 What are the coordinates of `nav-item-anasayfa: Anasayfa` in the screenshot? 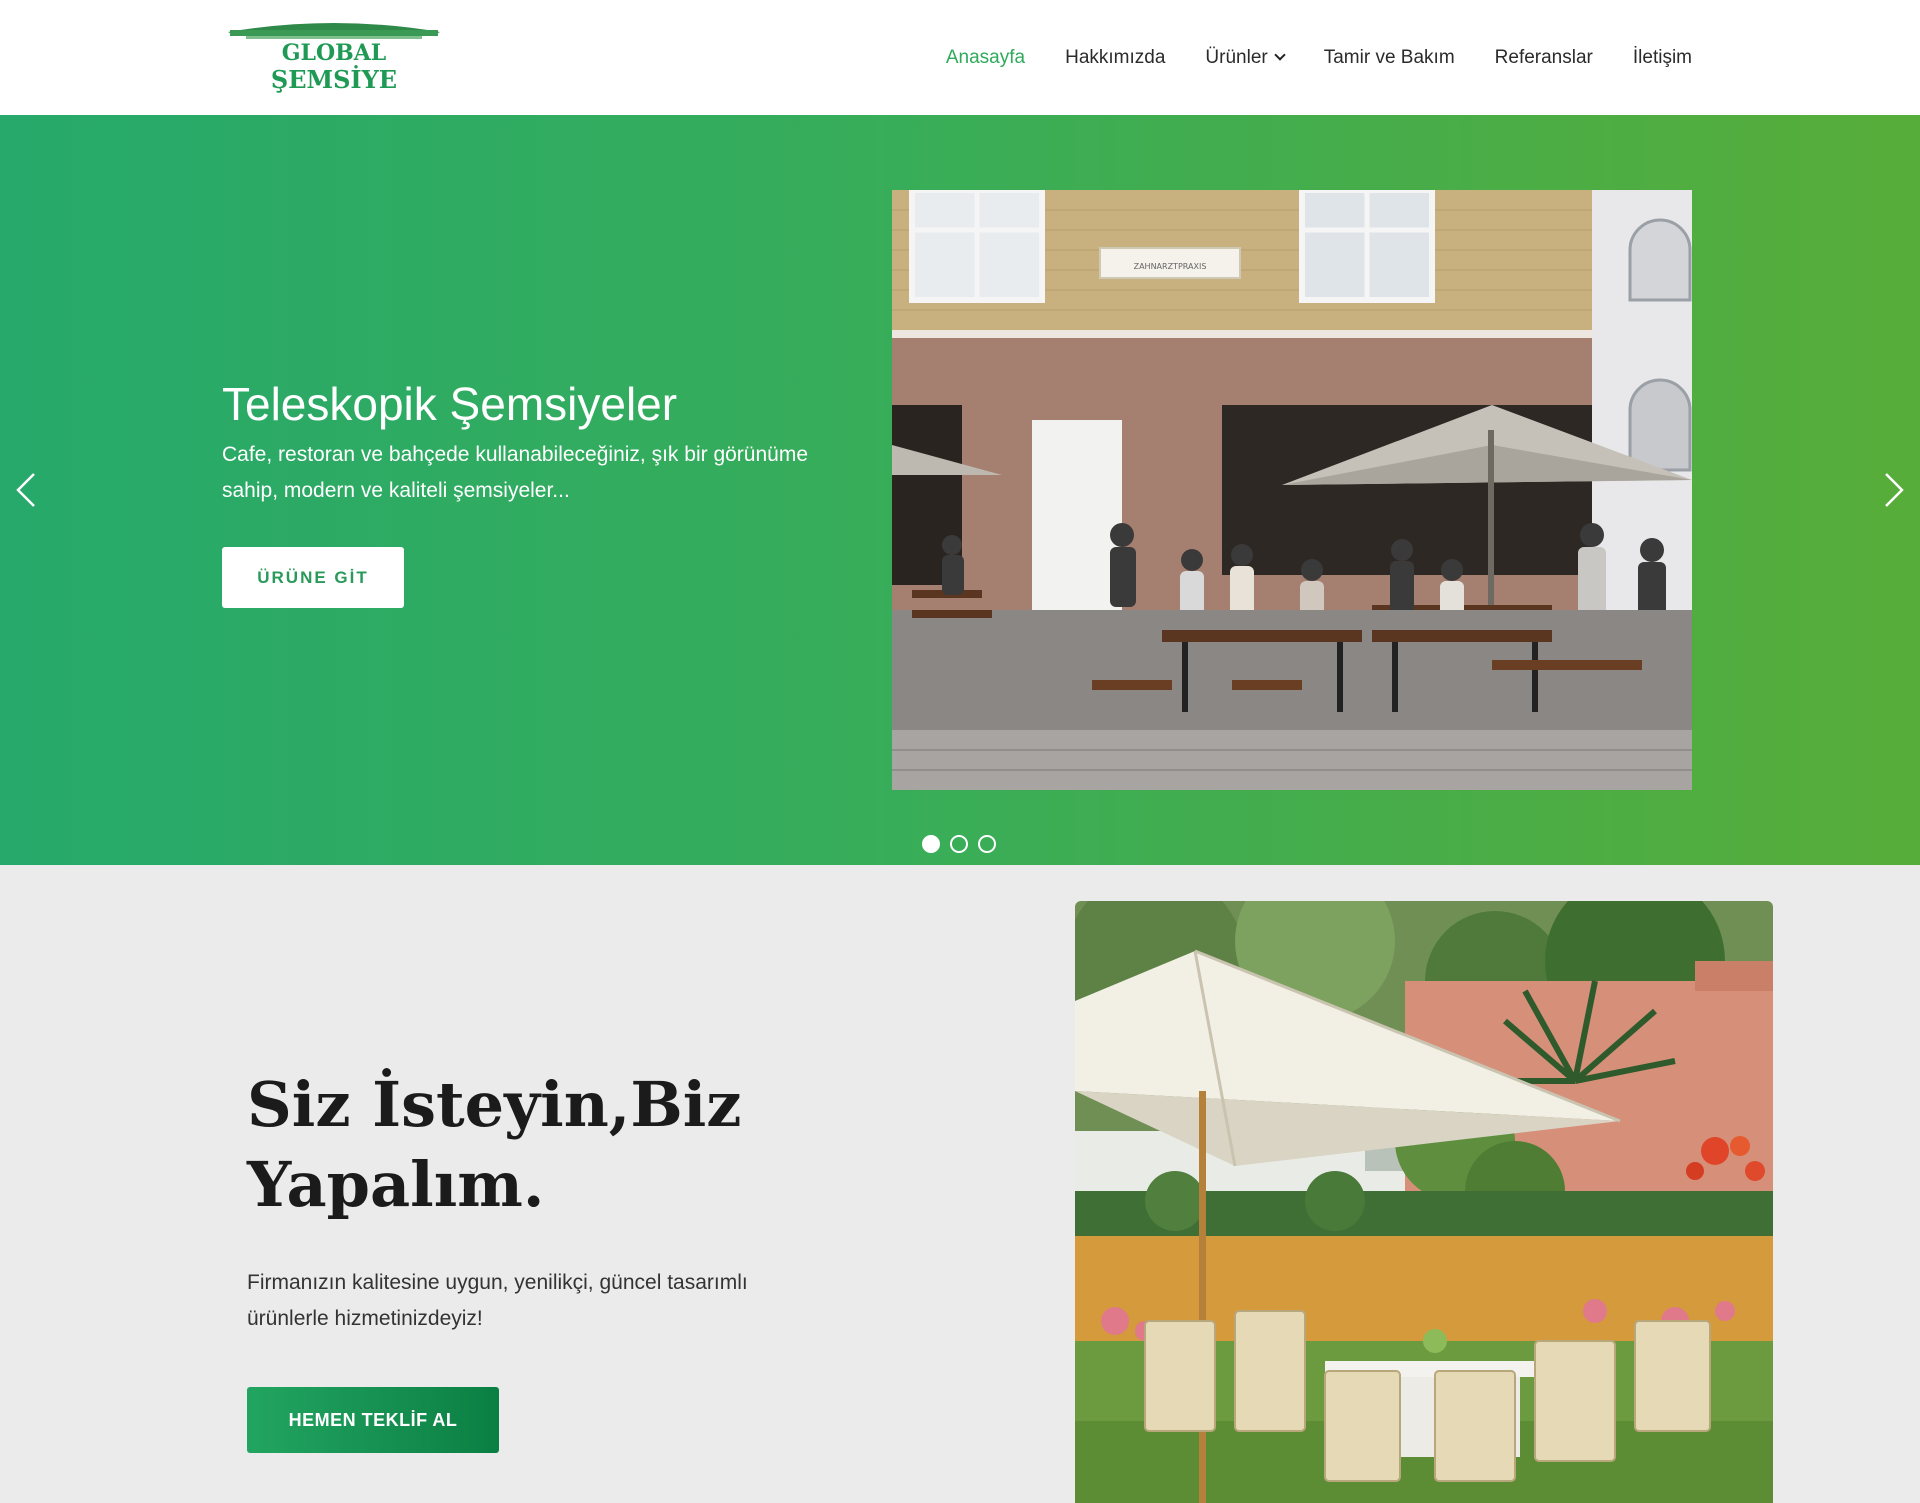 It's located at (985, 58).